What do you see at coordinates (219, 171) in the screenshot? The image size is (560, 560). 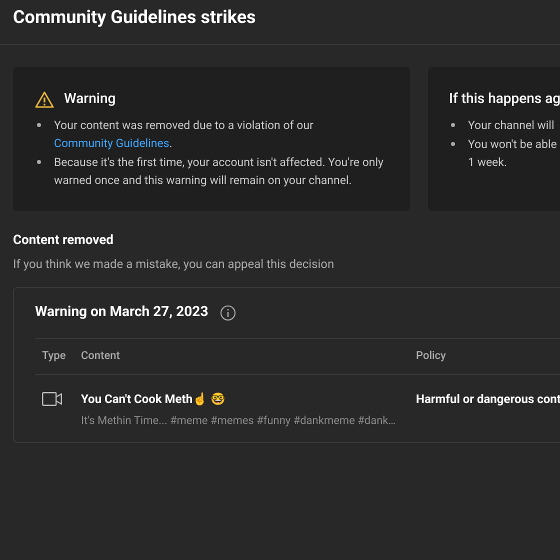 I see `bullet-text: Because it's the first time, your account isn't affected. You're only warned once and this warning will remain on your channel.` at bounding box center [219, 171].